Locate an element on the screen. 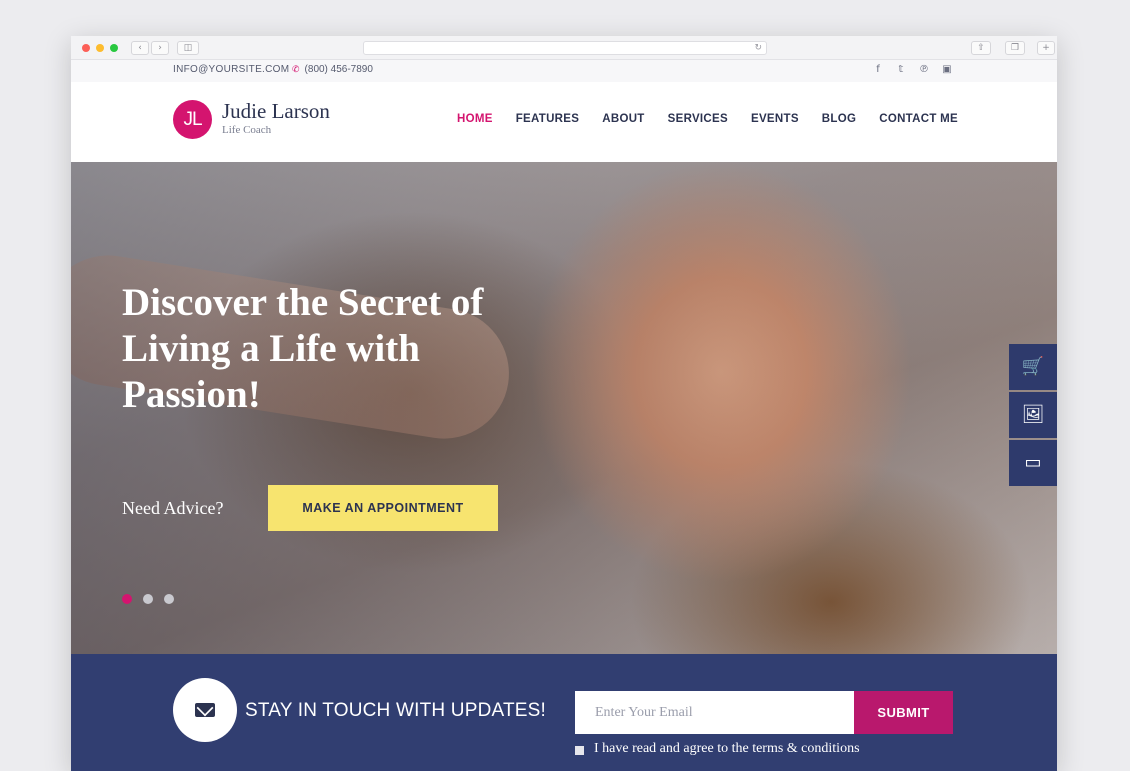  forward-icon: › is located at coordinates (160, 48).